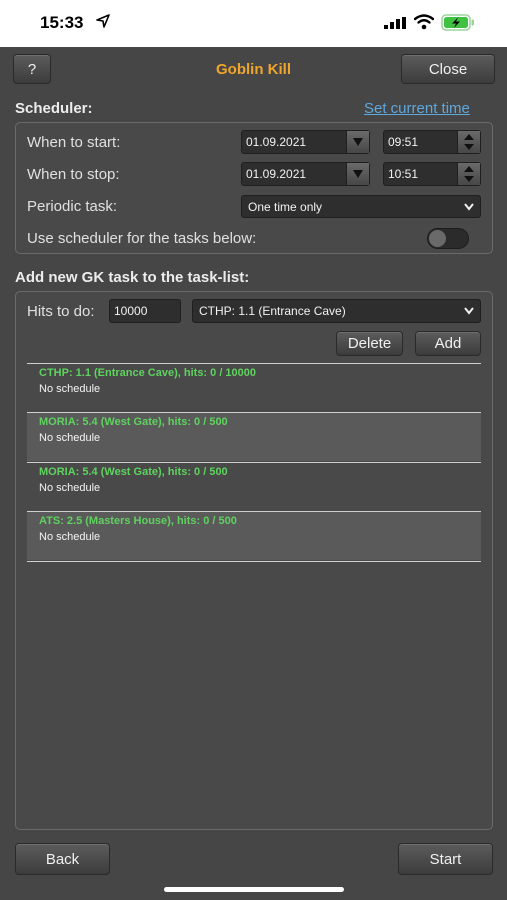 The height and width of the screenshot is (900, 507). What do you see at coordinates (285, 206) in the screenshot?
I see `periodic-value: One time only` at bounding box center [285, 206].